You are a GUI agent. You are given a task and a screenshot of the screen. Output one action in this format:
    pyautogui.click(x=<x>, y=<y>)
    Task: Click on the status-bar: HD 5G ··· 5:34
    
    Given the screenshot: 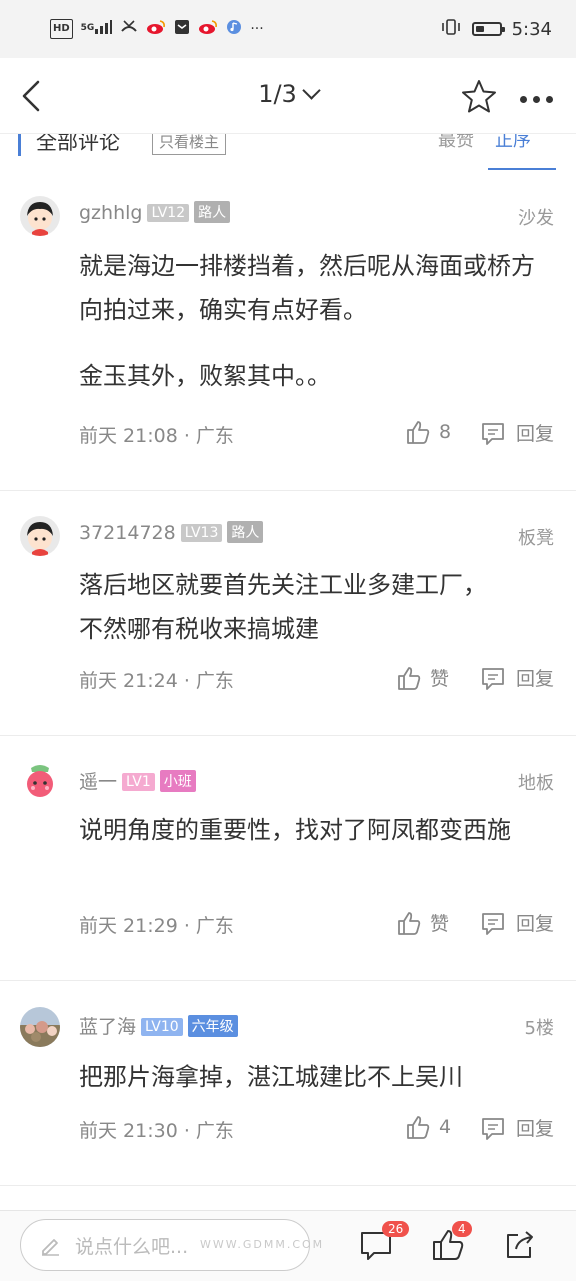 What is the action you would take?
    pyautogui.click(x=288, y=29)
    